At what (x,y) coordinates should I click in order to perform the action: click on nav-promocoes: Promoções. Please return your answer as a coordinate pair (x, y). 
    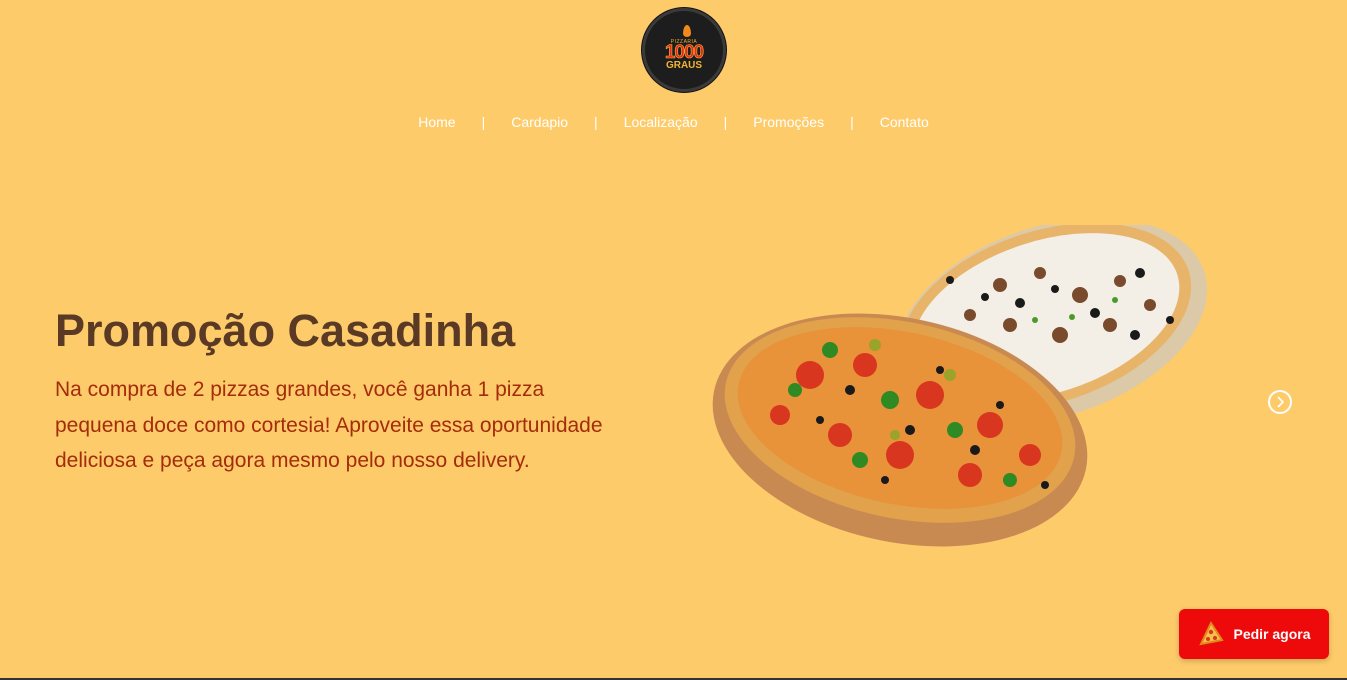
    Looking at the image, I should click on (788, 122).